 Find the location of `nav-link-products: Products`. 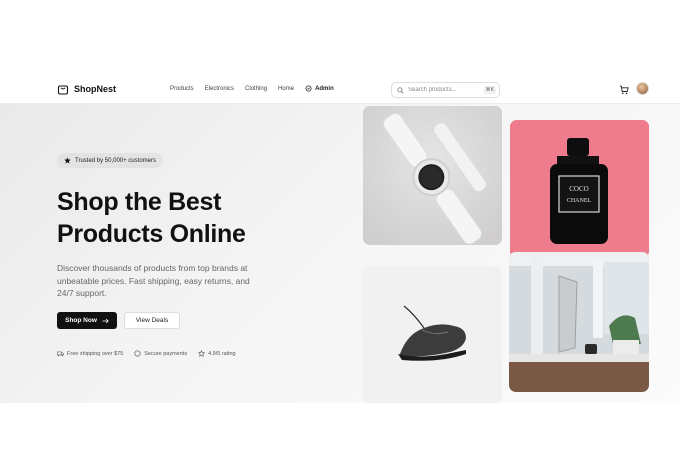

nav-link-products: Products is located at coordinates (182, 88).